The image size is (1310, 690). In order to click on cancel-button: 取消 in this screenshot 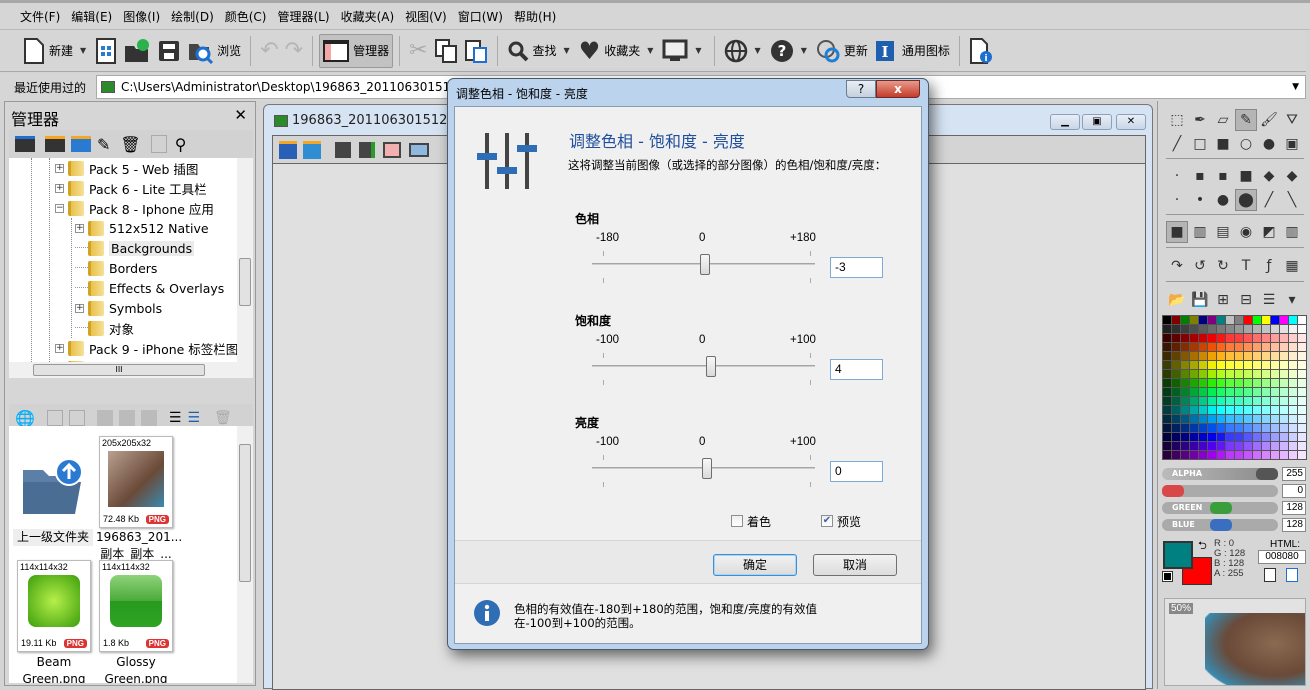, I will do `click(855, 565)`.